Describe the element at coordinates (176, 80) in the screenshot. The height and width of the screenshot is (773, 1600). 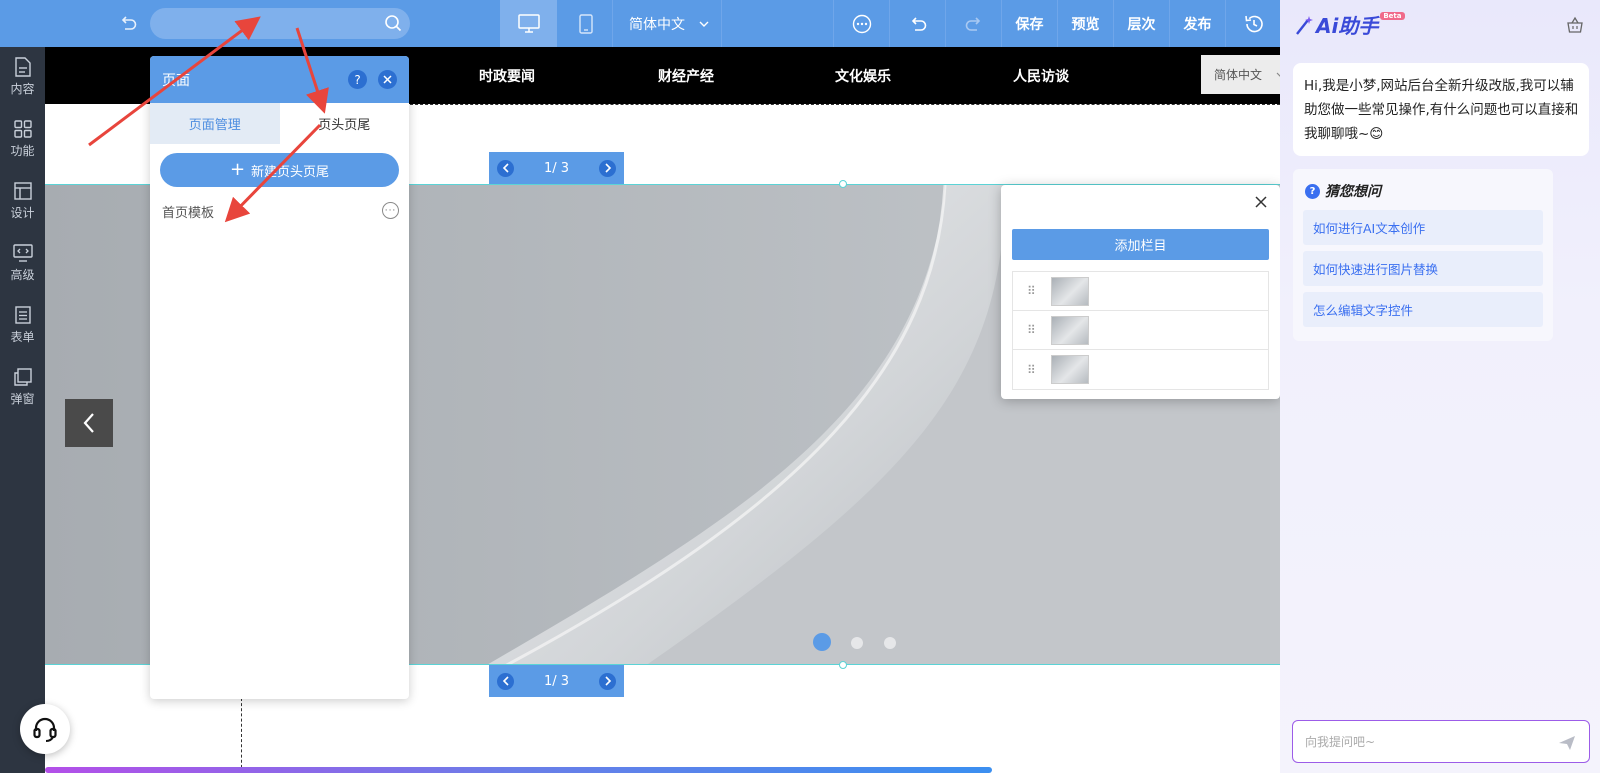
I see `panel-title: 页面` at that location.